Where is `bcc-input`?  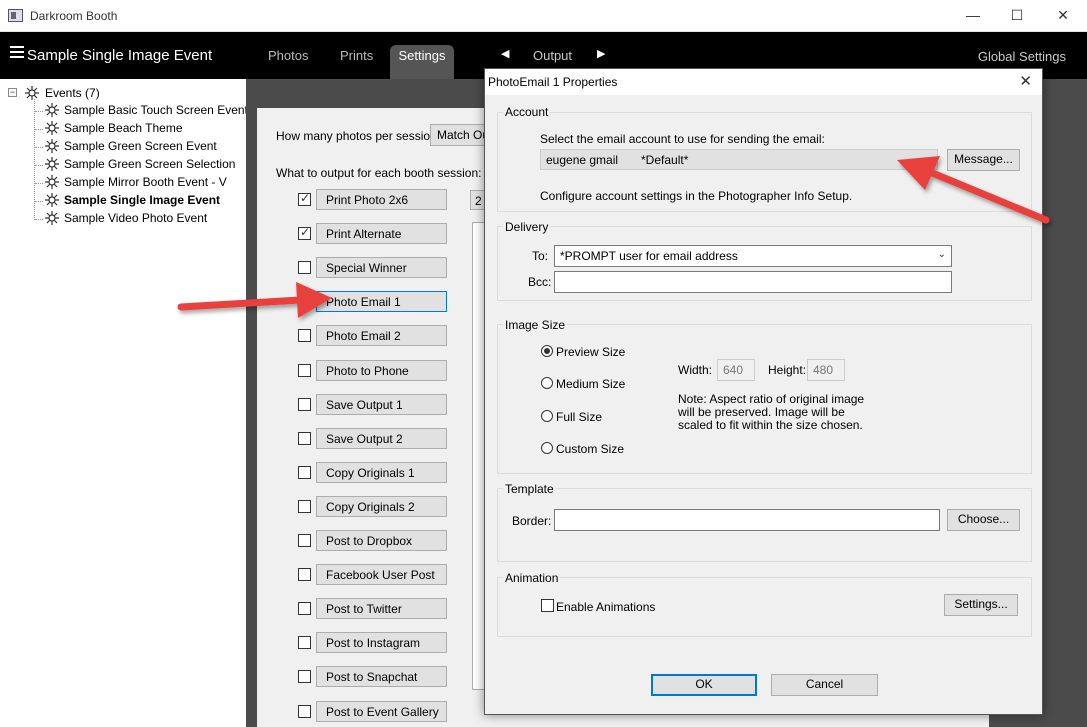
bcc-input is located at coordinates (753, 282).